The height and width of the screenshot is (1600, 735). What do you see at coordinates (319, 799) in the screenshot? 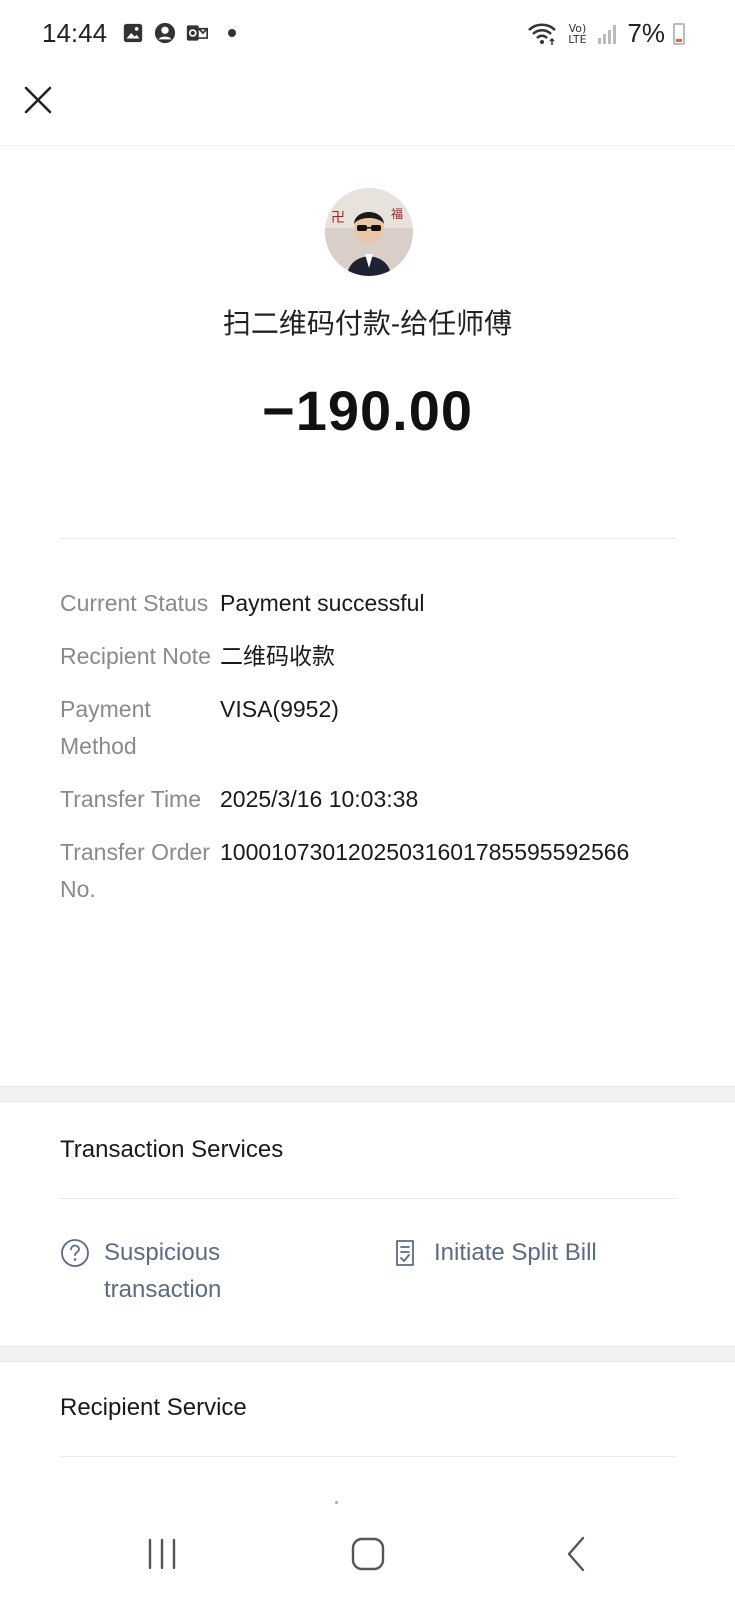
I see `detail-value: 2025/3/16 10:03:38` at bounding box center [319, 799].